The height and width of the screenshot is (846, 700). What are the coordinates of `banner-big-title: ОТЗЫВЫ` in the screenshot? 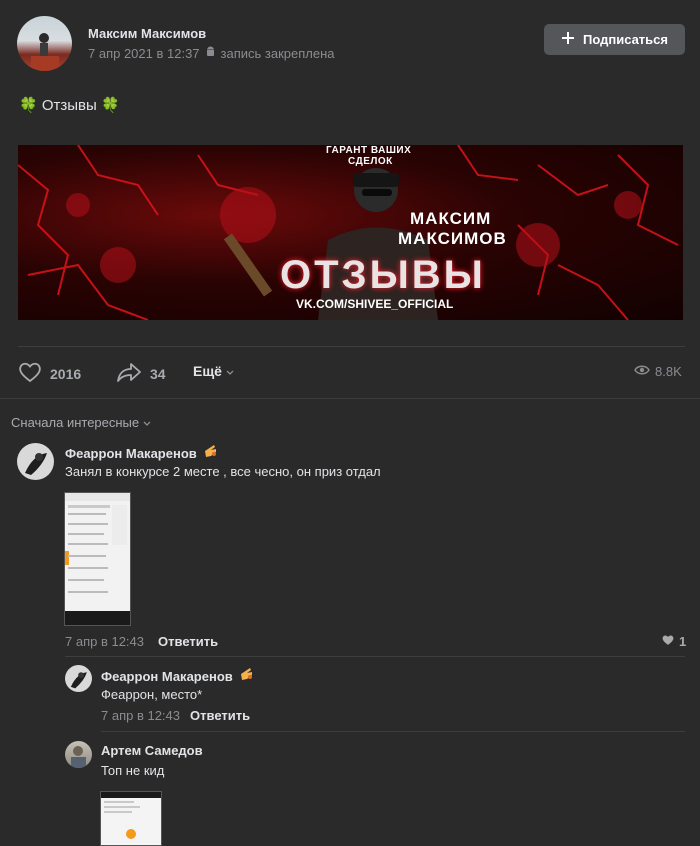 It's located at (383, 275).